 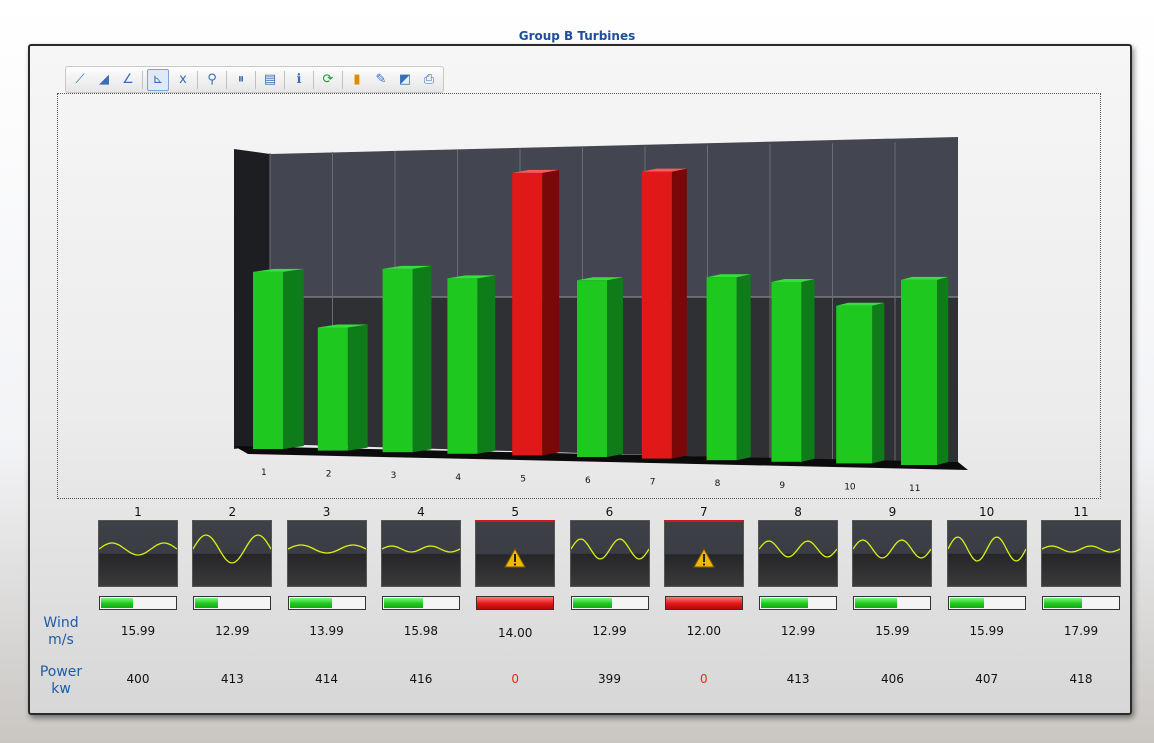 I want to click on turbine-number: 4, so click(x=421, y=512).